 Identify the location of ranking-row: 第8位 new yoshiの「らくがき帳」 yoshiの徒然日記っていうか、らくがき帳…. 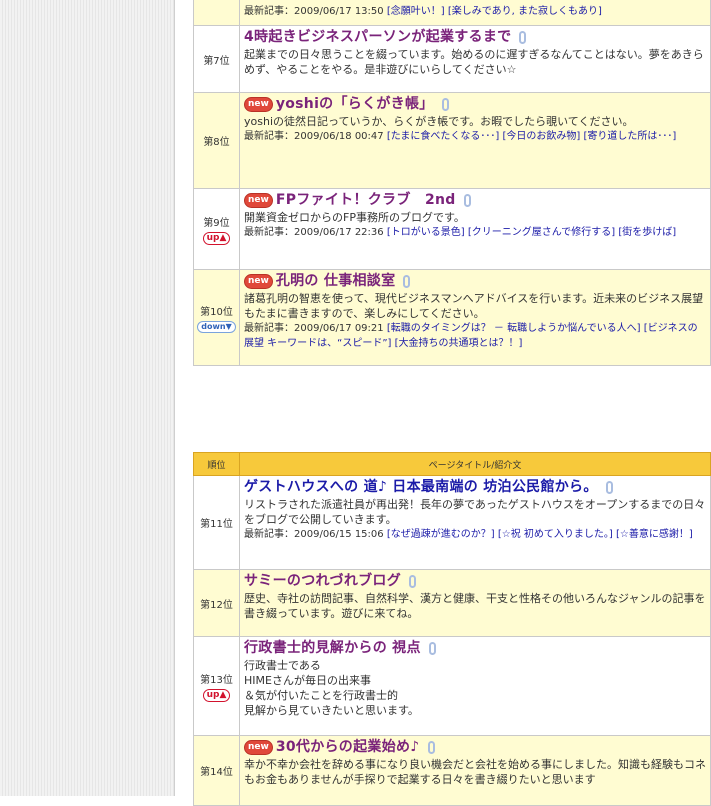
(452, 140).